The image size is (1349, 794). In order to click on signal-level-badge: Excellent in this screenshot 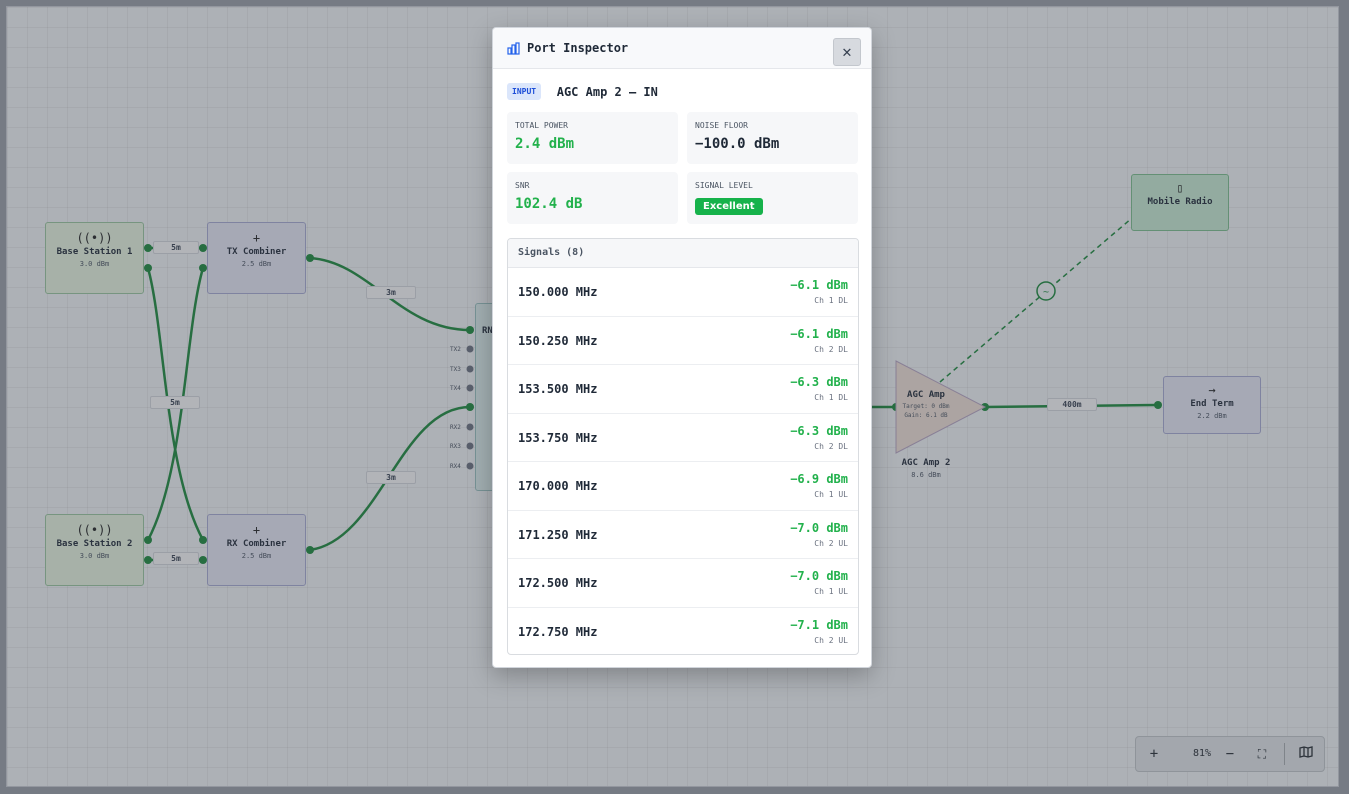, I will do `click(729, 206)`.